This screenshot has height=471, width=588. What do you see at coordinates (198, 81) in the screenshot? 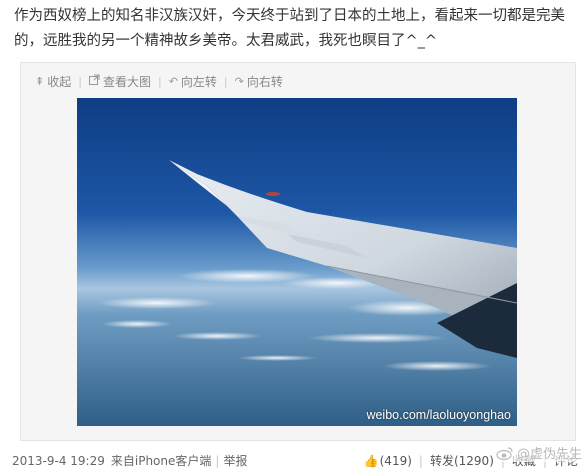
I see `rotate-left-label: 向左转` at bounding box center [198, 81].